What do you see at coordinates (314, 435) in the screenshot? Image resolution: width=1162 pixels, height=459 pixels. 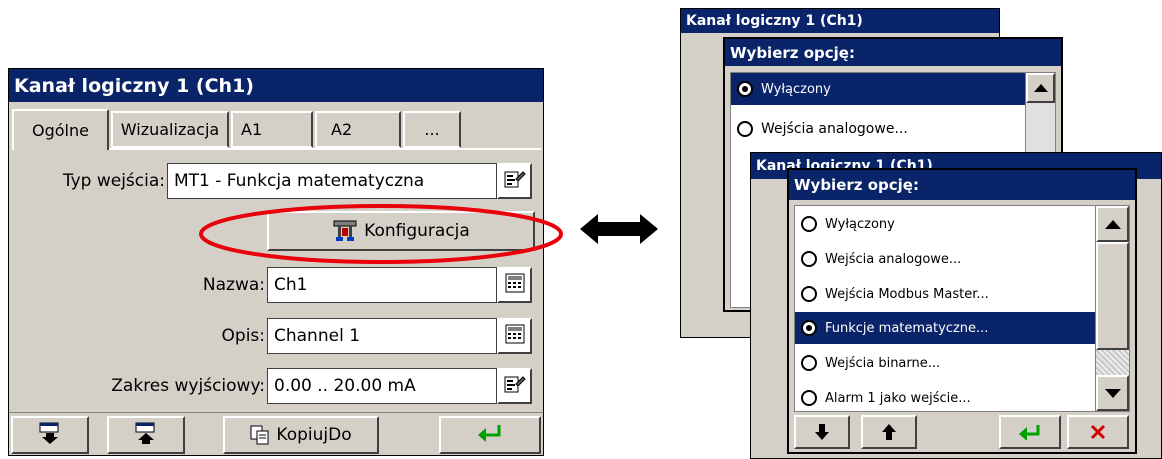 I see `copy-to-button-label: KopiujDo` at bounding box center [314, 435].